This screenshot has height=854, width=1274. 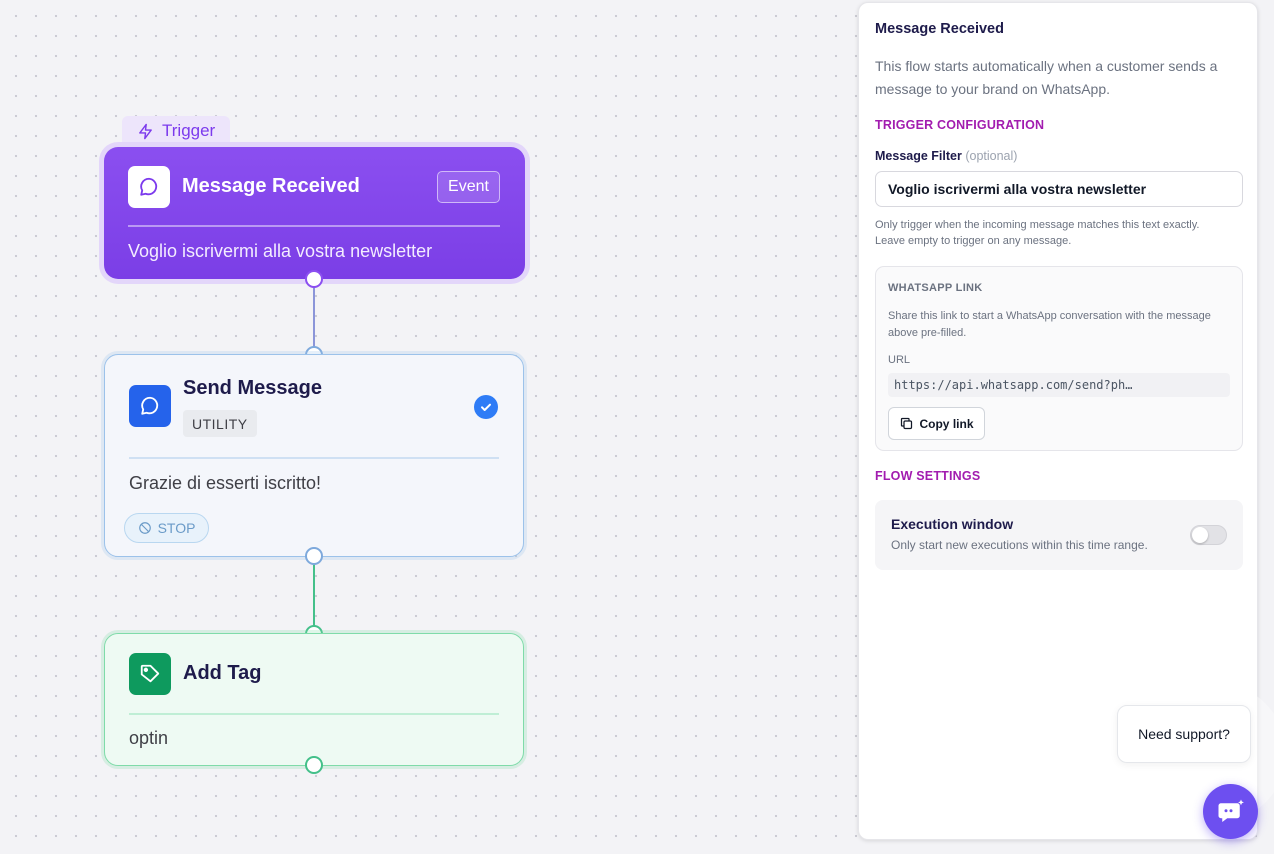 What do you see at coordinates (314, 556) in the screenshot?
I see `send-output-handle` at bounding box center [314, 556].